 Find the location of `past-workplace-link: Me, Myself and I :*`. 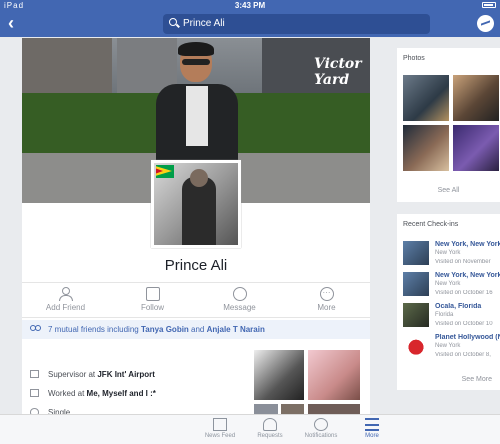

past-workplace-link: Me, Myself and I :* is located at coordinates (121, 393).